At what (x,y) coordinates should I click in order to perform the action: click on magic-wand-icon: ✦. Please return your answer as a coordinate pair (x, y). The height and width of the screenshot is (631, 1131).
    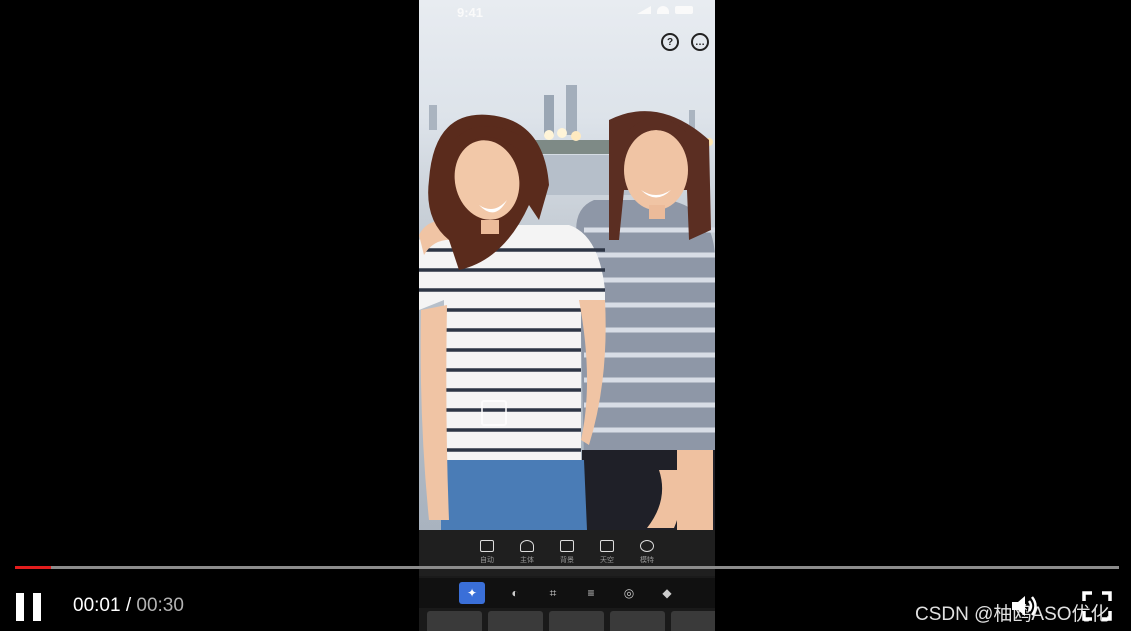
    Looking at the image, I should click on (472, 593).